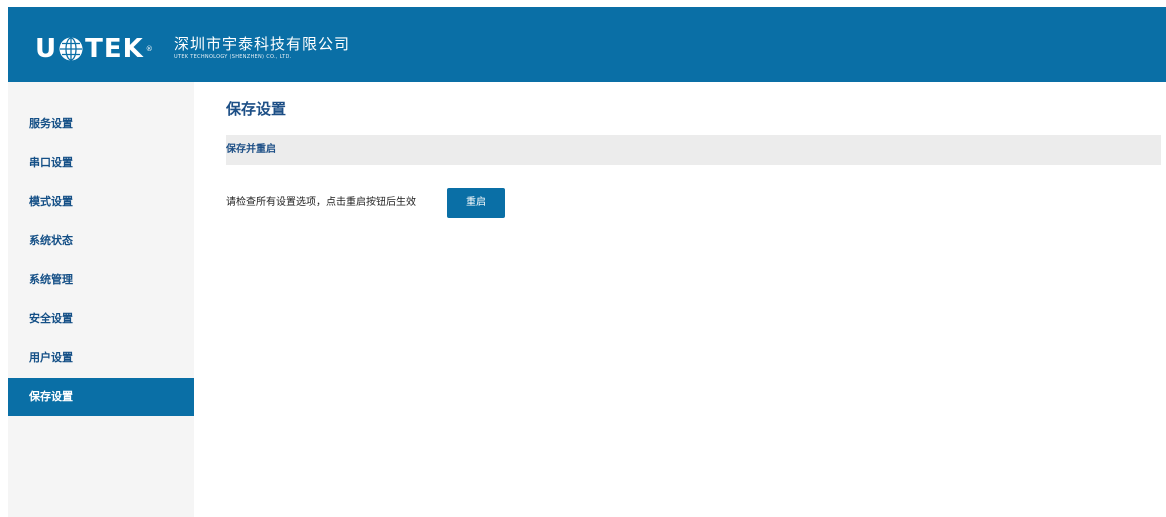 Image resolution: width=1166 pixels, height=517 pixels. I want to click on sidebar-item-mode-settings: 模式设置, so click(101, 202).